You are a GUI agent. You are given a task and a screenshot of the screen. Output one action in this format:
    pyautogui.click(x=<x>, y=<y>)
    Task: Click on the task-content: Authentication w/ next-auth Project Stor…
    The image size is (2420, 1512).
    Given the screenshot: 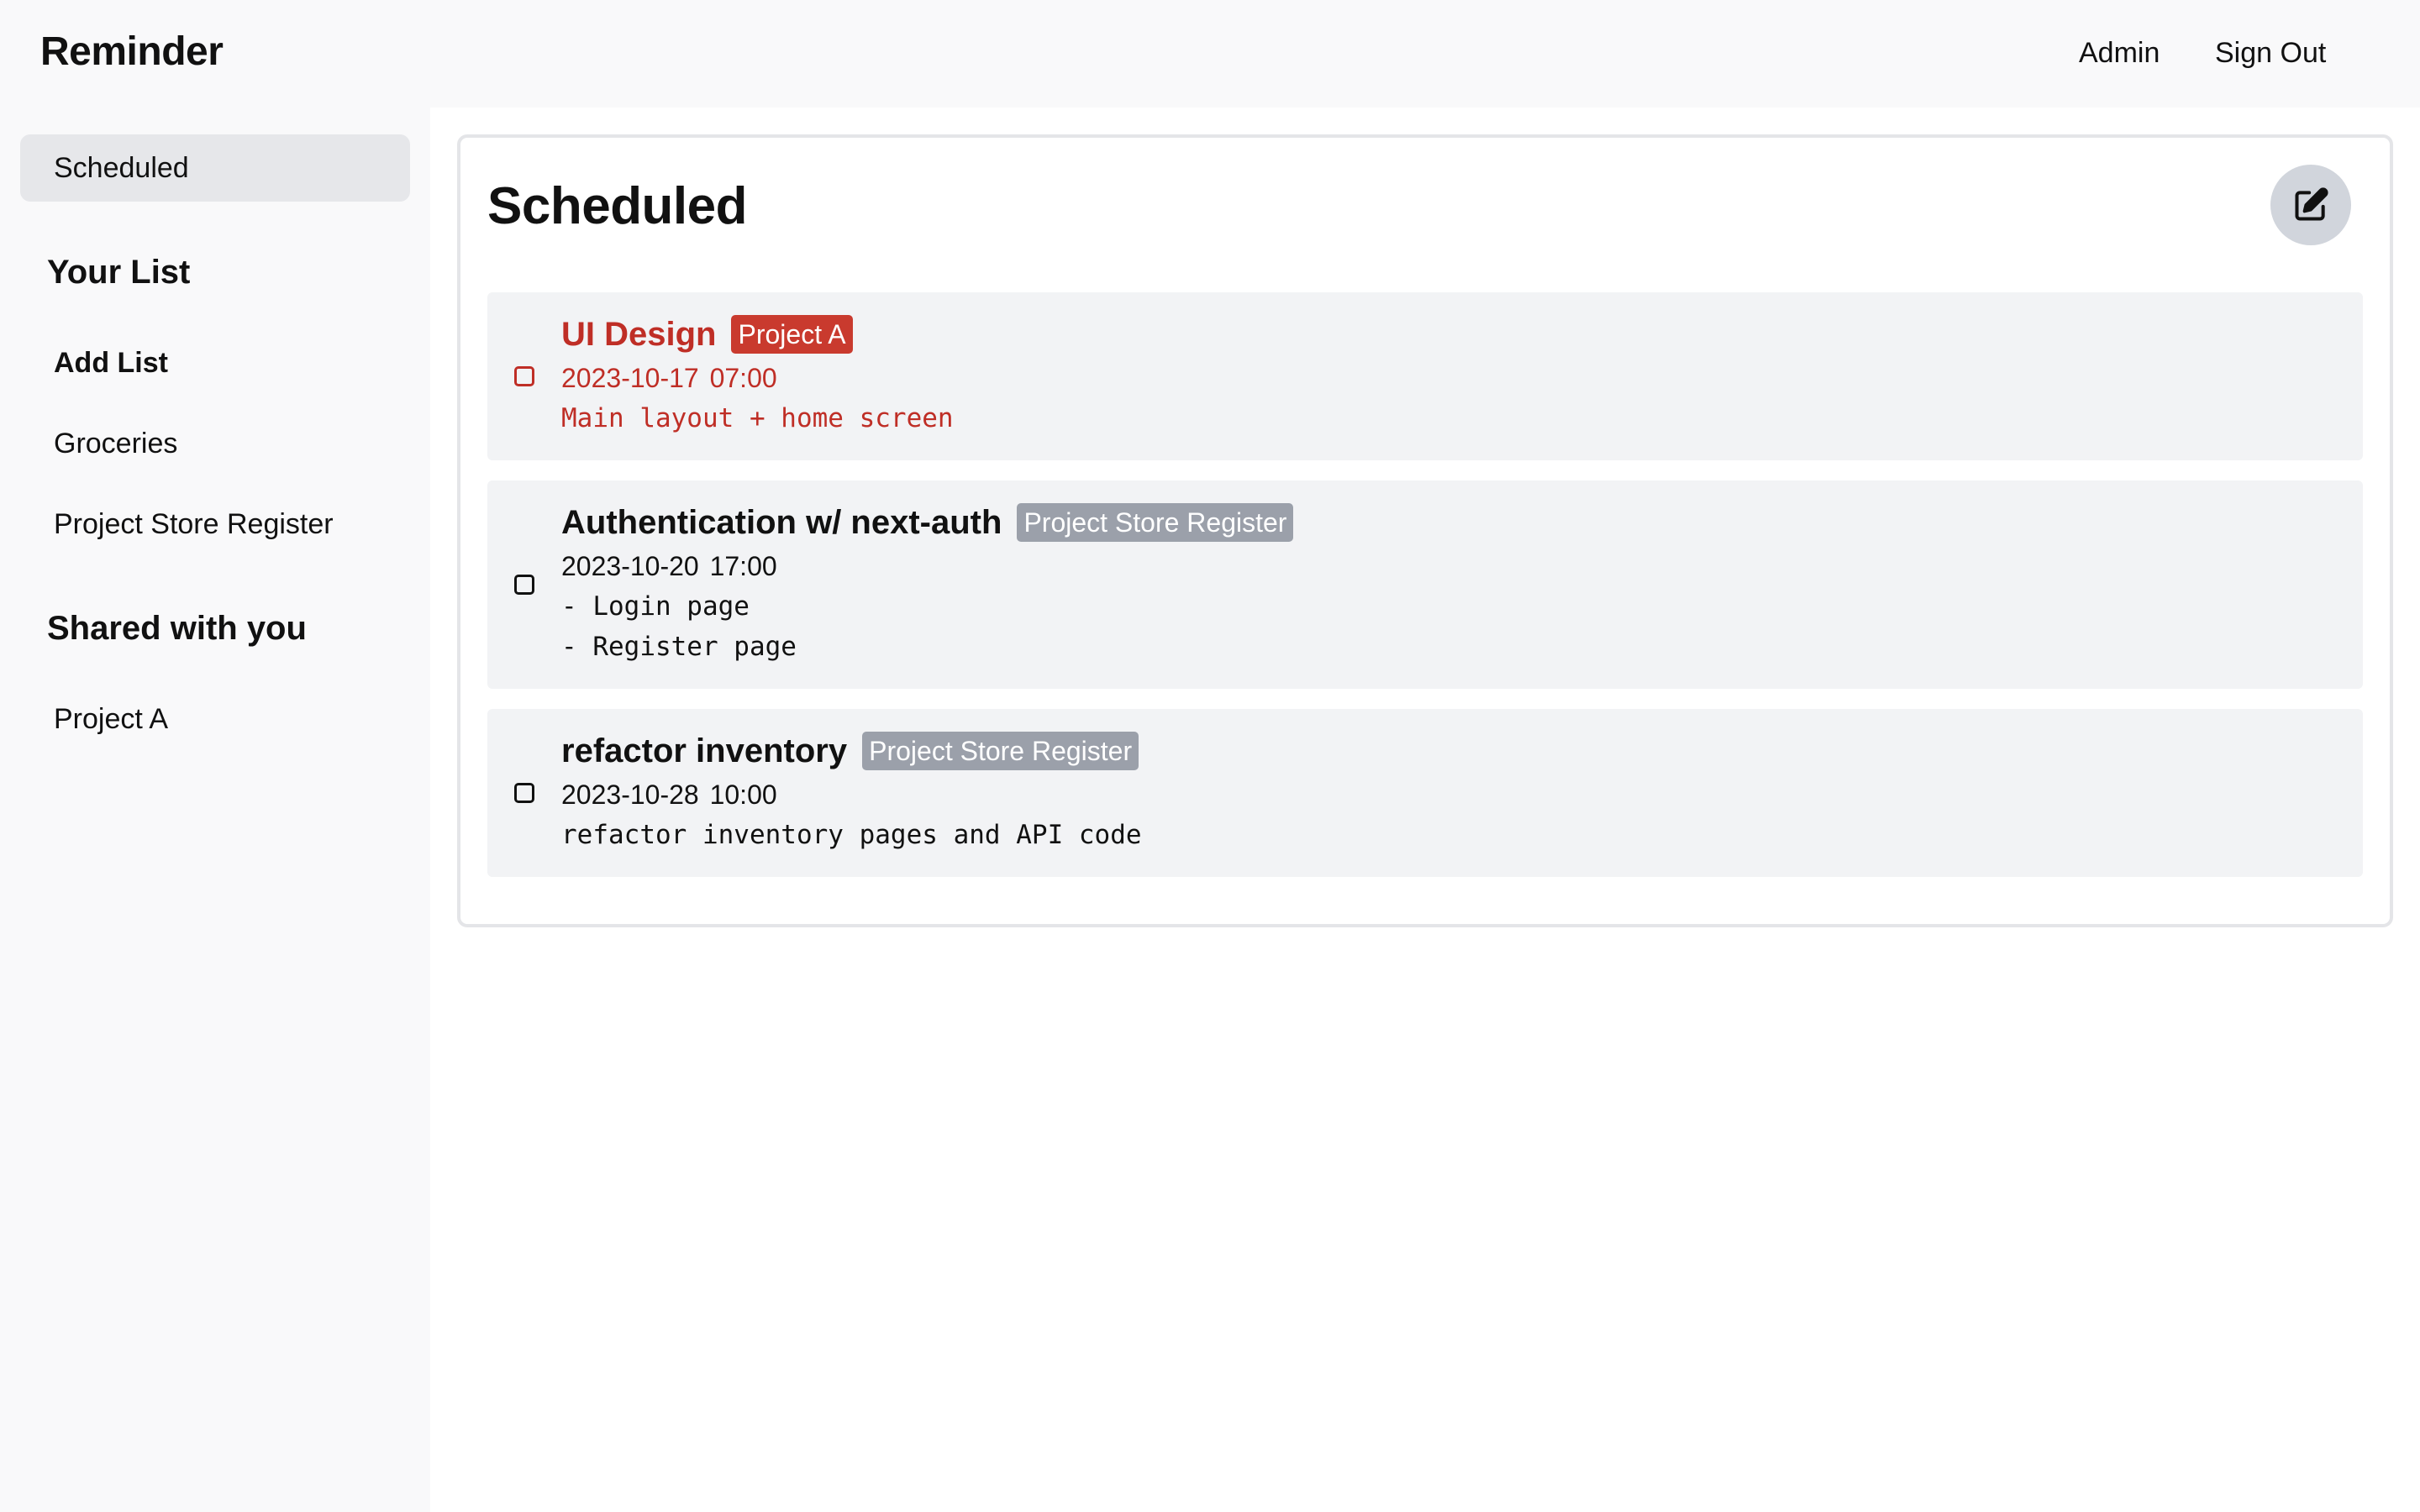 What is the action you would take?
    pyautogui.click(x=928, y=584)
    